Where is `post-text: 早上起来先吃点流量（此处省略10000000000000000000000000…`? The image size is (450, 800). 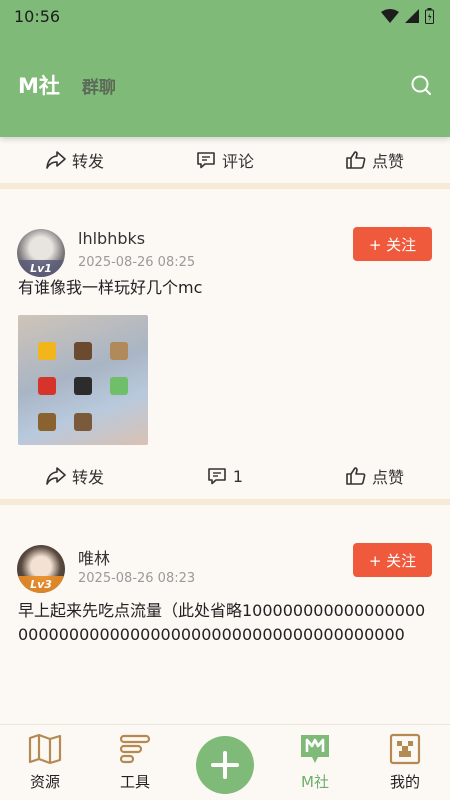 post-text: 早上起来先吃点流量（此处省略10000000000000000000000000… is located at coordinates (222, 622).